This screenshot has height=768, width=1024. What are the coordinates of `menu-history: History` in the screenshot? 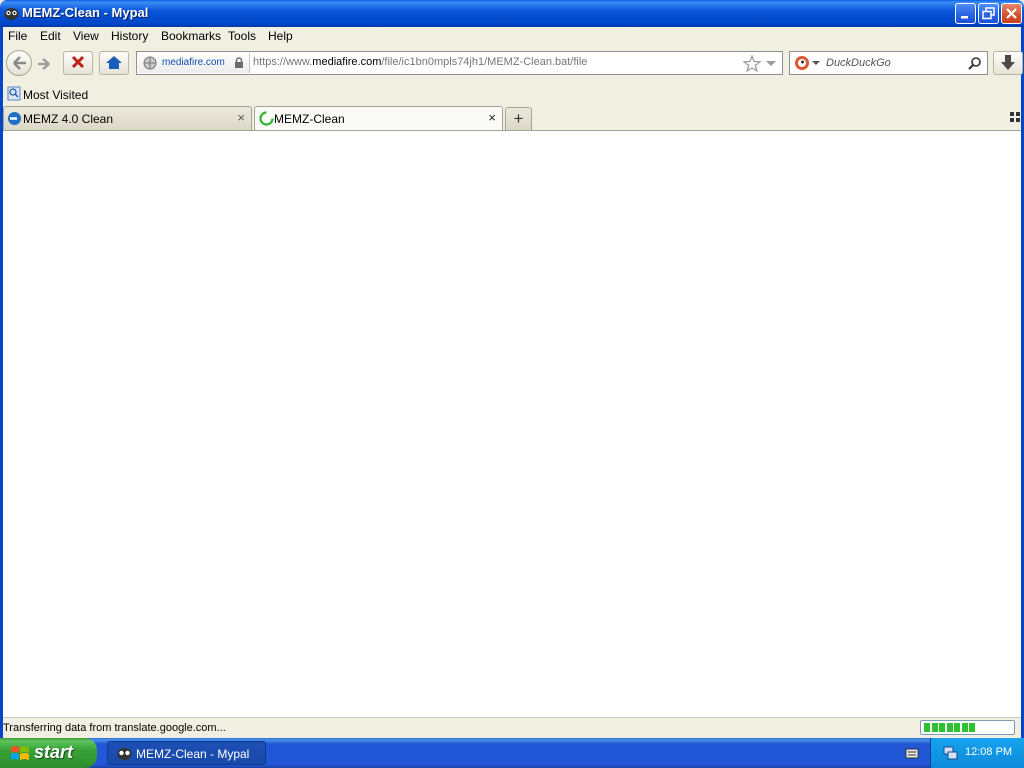 It's located at (129, 36).